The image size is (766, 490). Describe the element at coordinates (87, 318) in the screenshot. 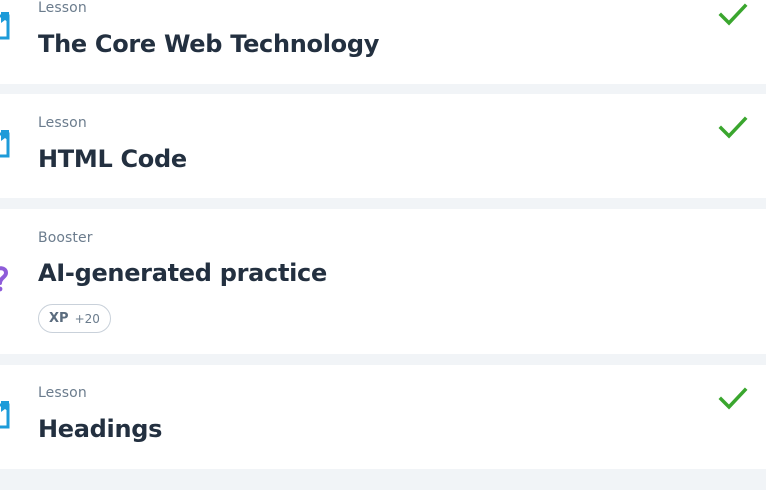

I see `xp-value: +20` at that location.